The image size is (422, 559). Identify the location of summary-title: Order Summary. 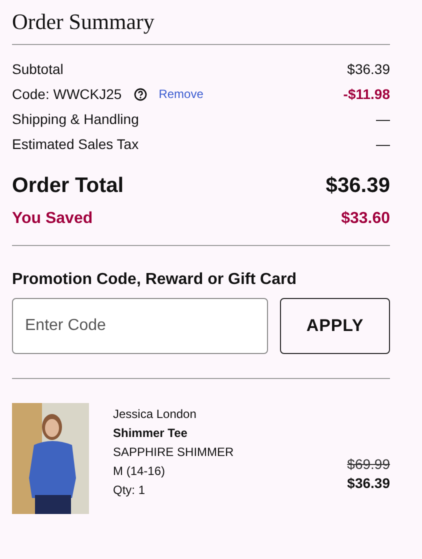
(84, 22).